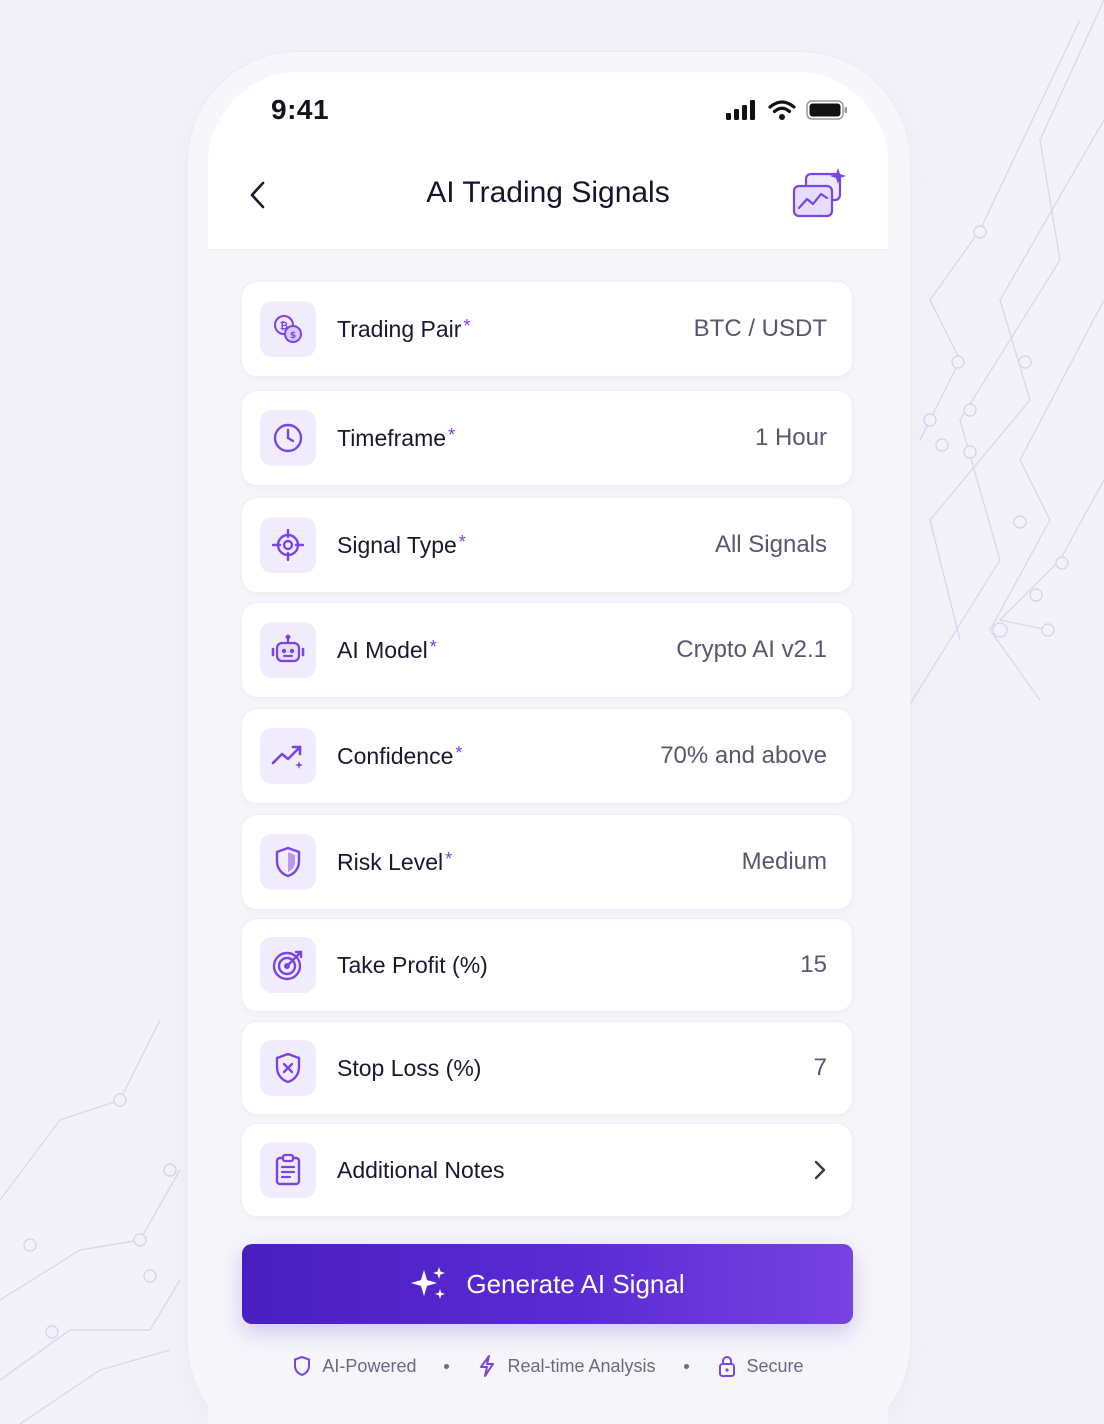 This screenshot has width=1104, height=1424. I want to click on feature-badges: AI-Powered Real-time Analysis Secure, so click(548, 1366).